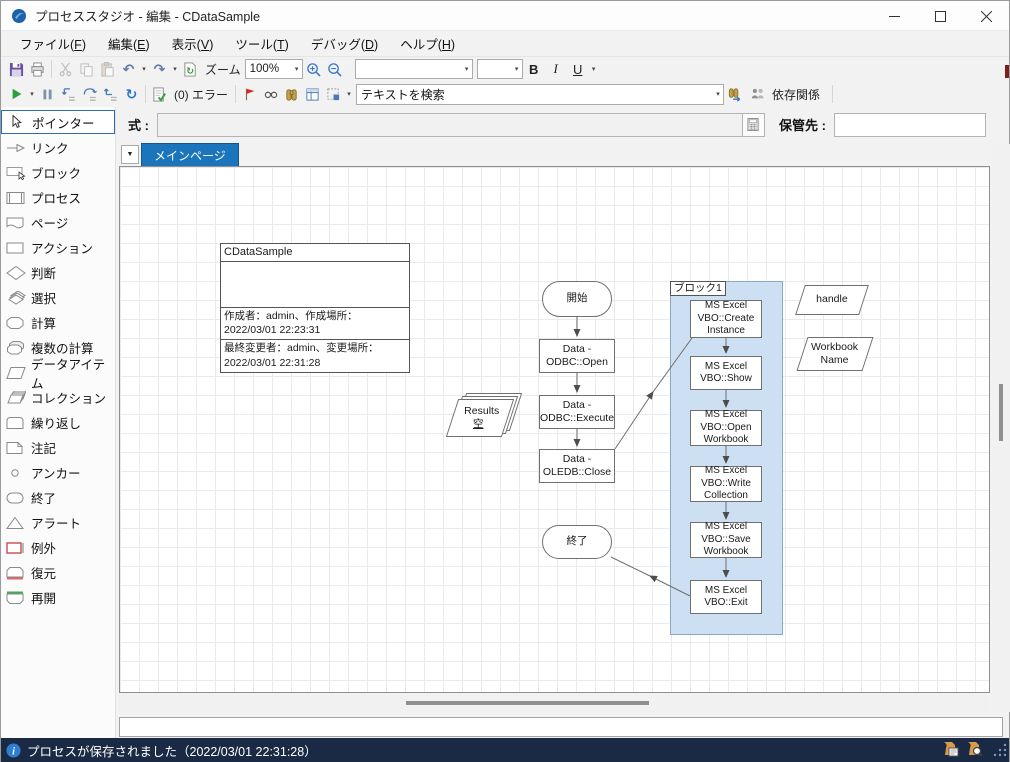  I want to click on watch-button, so click(270, 94).